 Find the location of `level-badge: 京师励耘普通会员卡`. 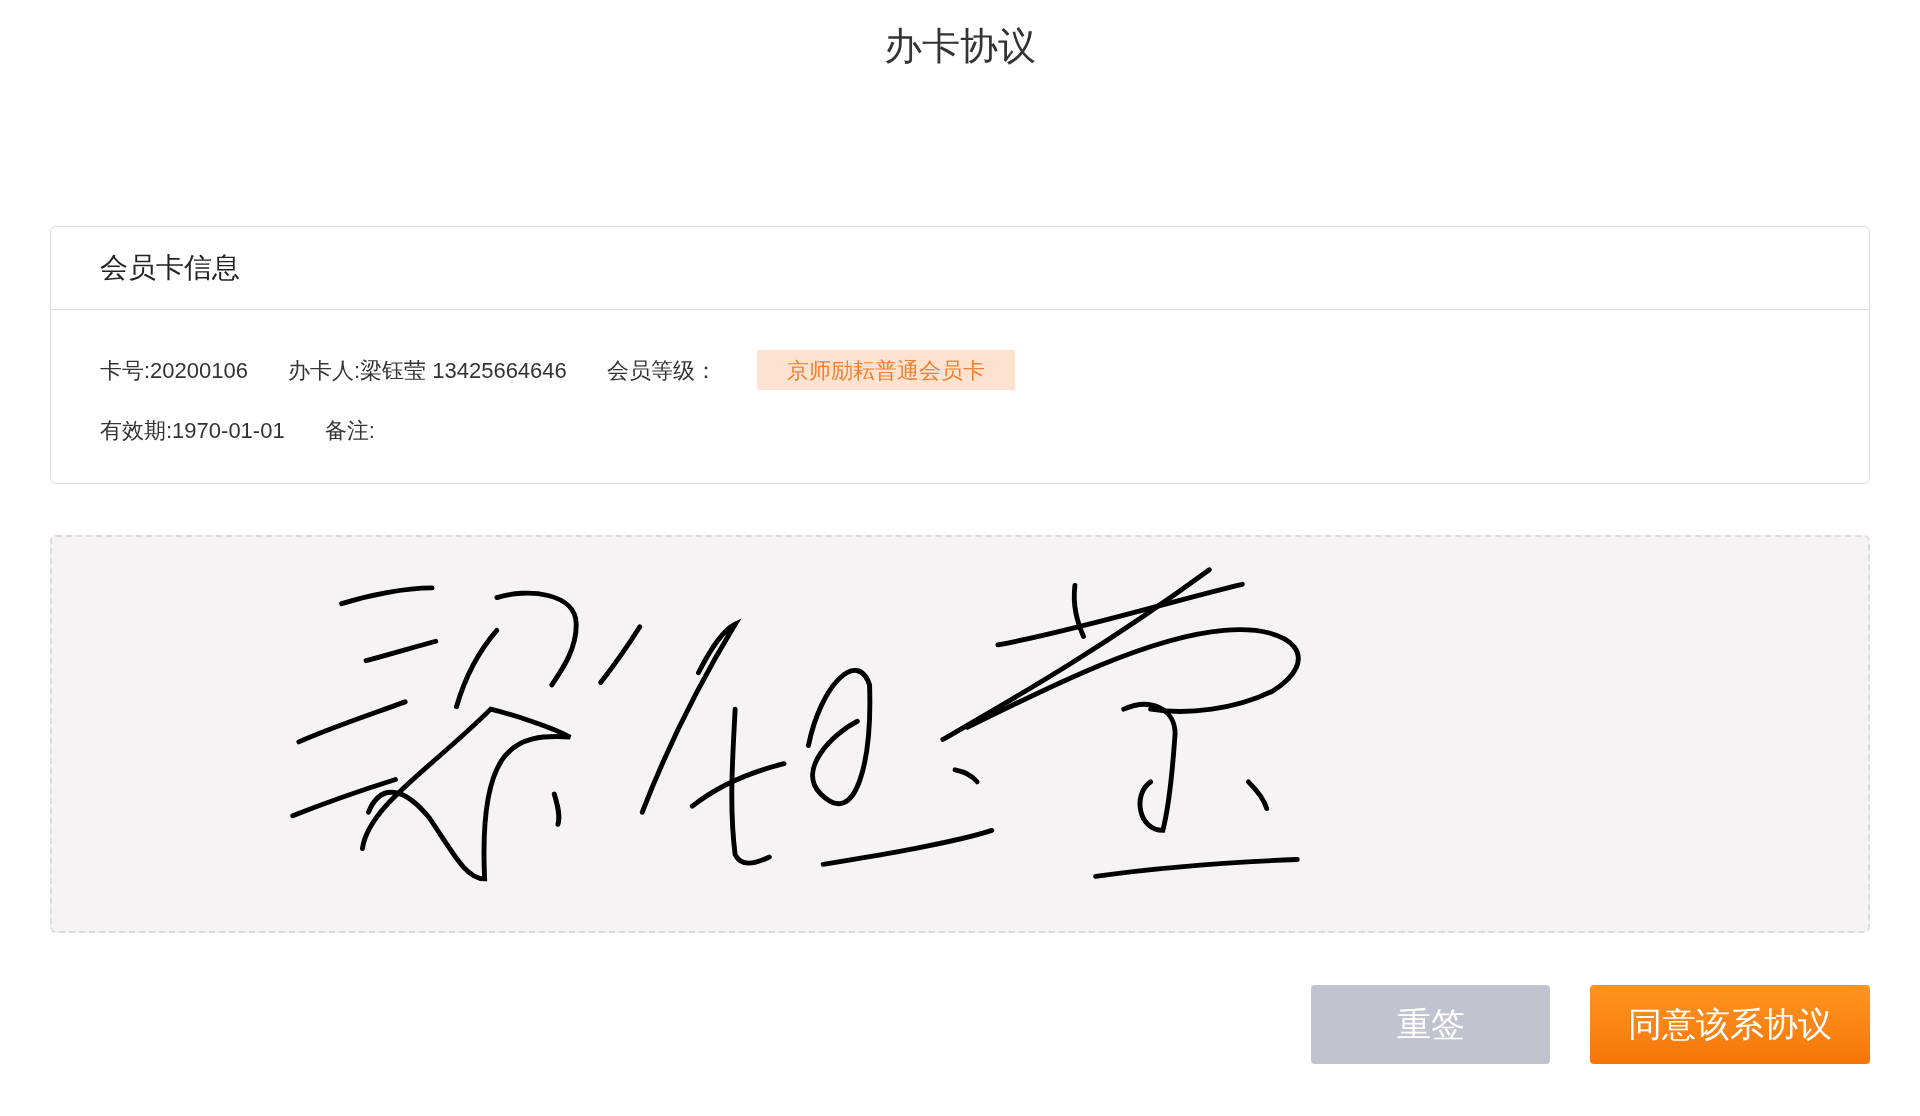

level-badge: 京师励耘普通会员卡 is located at coordinates (885, 370).